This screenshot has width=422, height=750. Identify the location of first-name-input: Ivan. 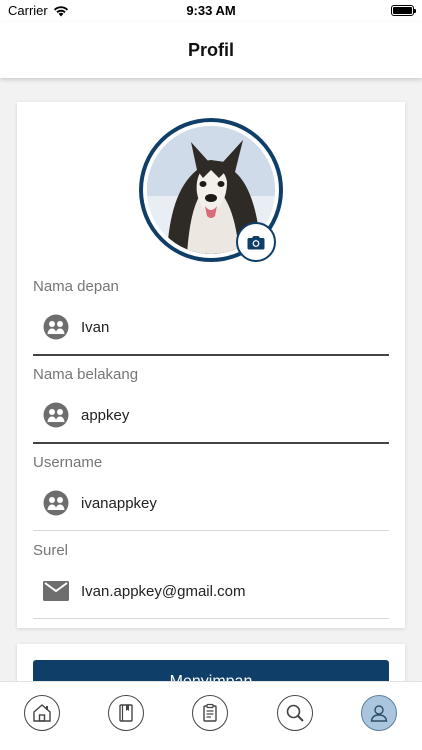
(95, 327).